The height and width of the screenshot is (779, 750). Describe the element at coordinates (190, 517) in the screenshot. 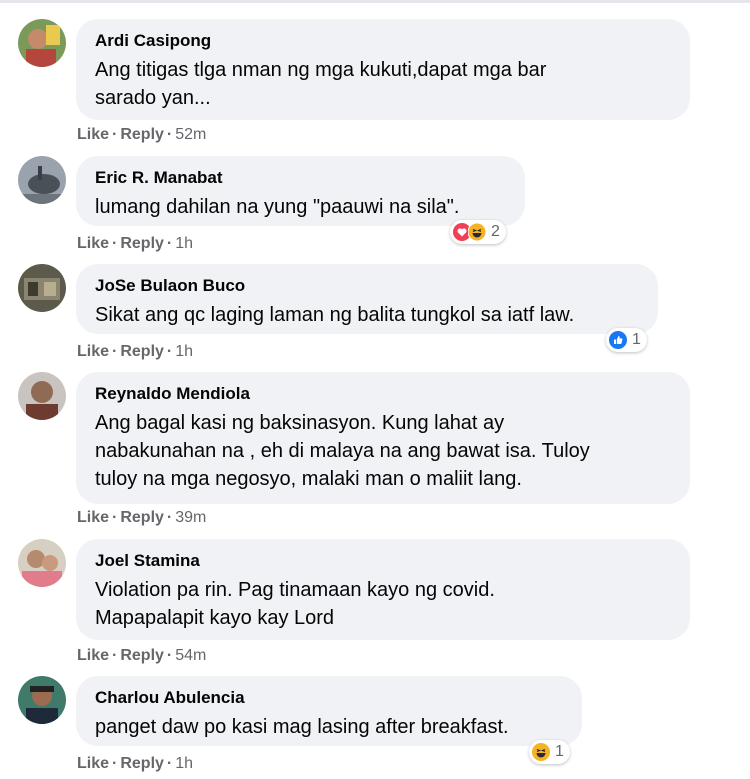

I see `comment-time: 39m` at that location.